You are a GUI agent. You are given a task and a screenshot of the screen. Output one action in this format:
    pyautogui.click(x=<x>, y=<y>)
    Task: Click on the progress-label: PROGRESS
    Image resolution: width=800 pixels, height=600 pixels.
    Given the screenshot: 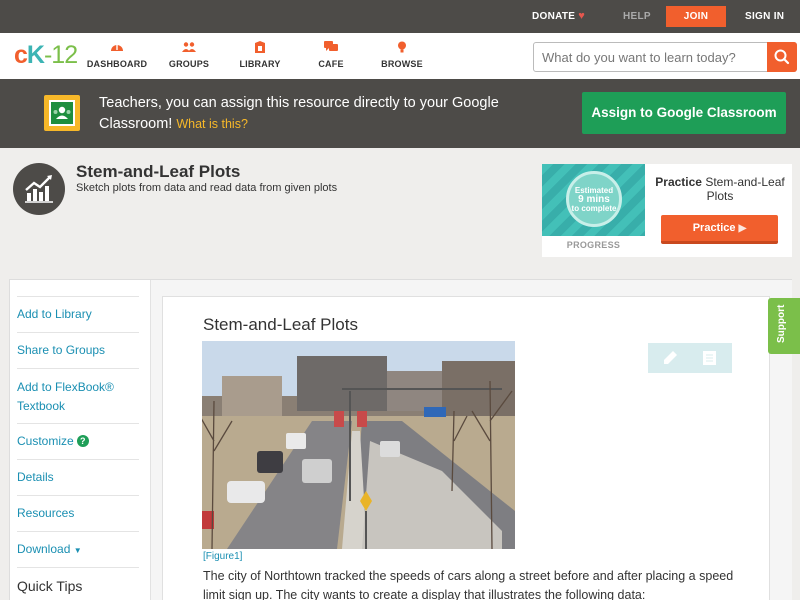 What is the action you would take?
    pyautogui.click(x=593, y=245)
    